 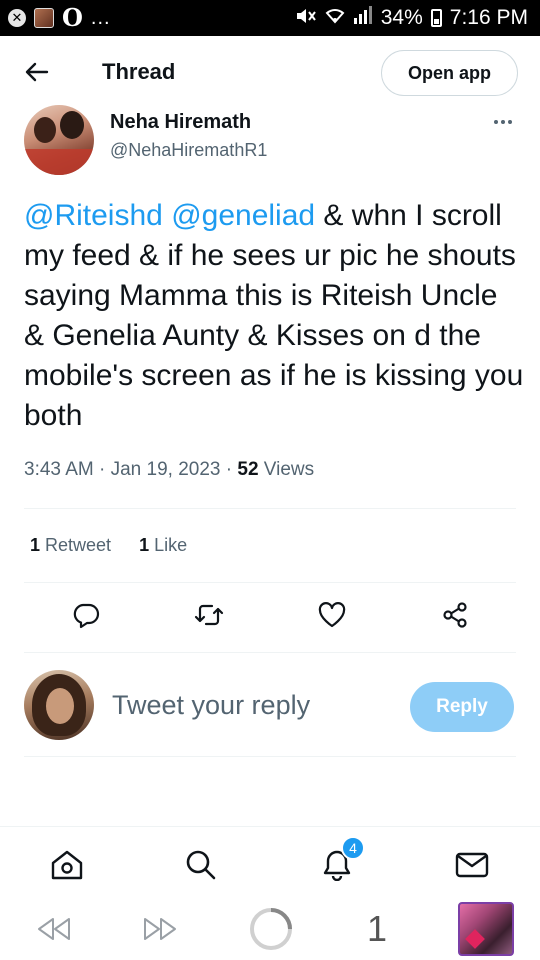 I want to click on loading-spinner-icon, so click(x=271, y=929).